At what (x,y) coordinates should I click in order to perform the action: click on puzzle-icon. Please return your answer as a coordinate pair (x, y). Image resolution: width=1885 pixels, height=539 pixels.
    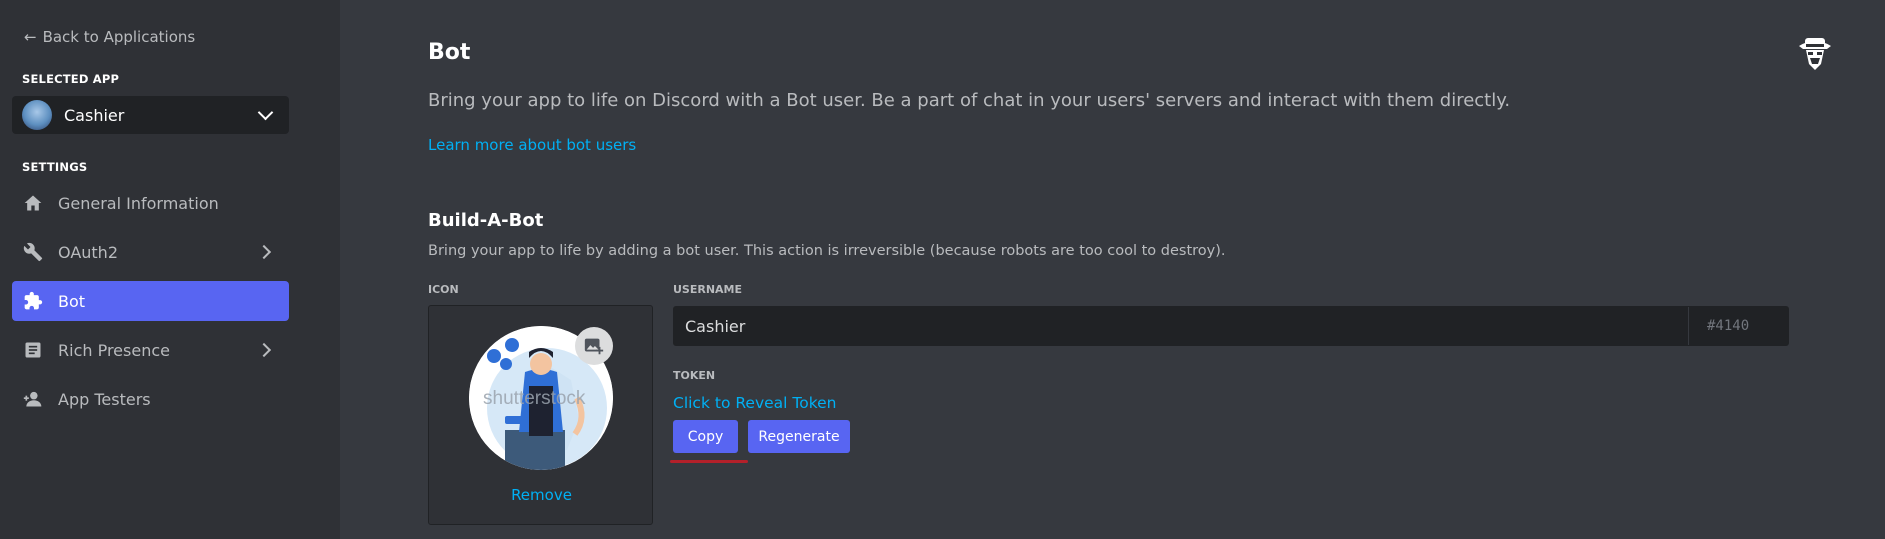
    Looking at the image, I should click on (33, 301).